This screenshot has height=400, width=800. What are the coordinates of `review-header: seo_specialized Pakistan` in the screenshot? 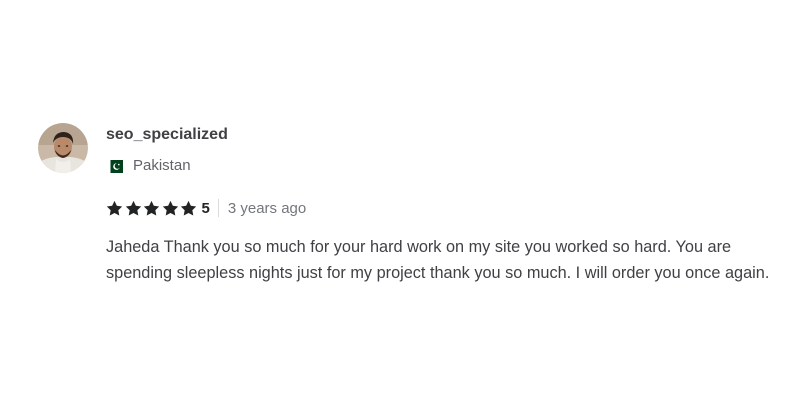 It's located at (414, 149).